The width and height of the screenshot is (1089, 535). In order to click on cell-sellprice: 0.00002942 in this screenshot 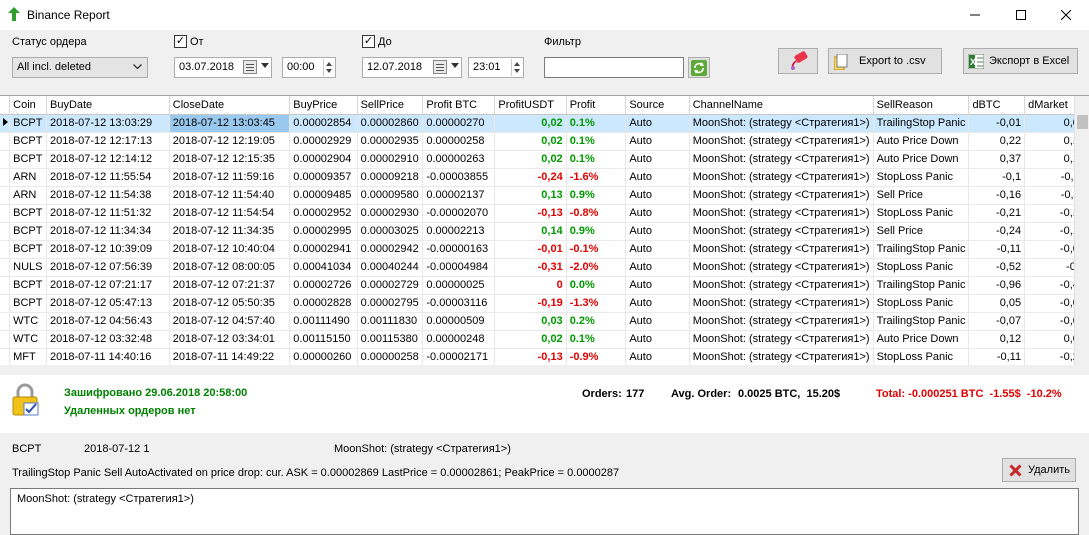, I will do `click(390, 249)`.